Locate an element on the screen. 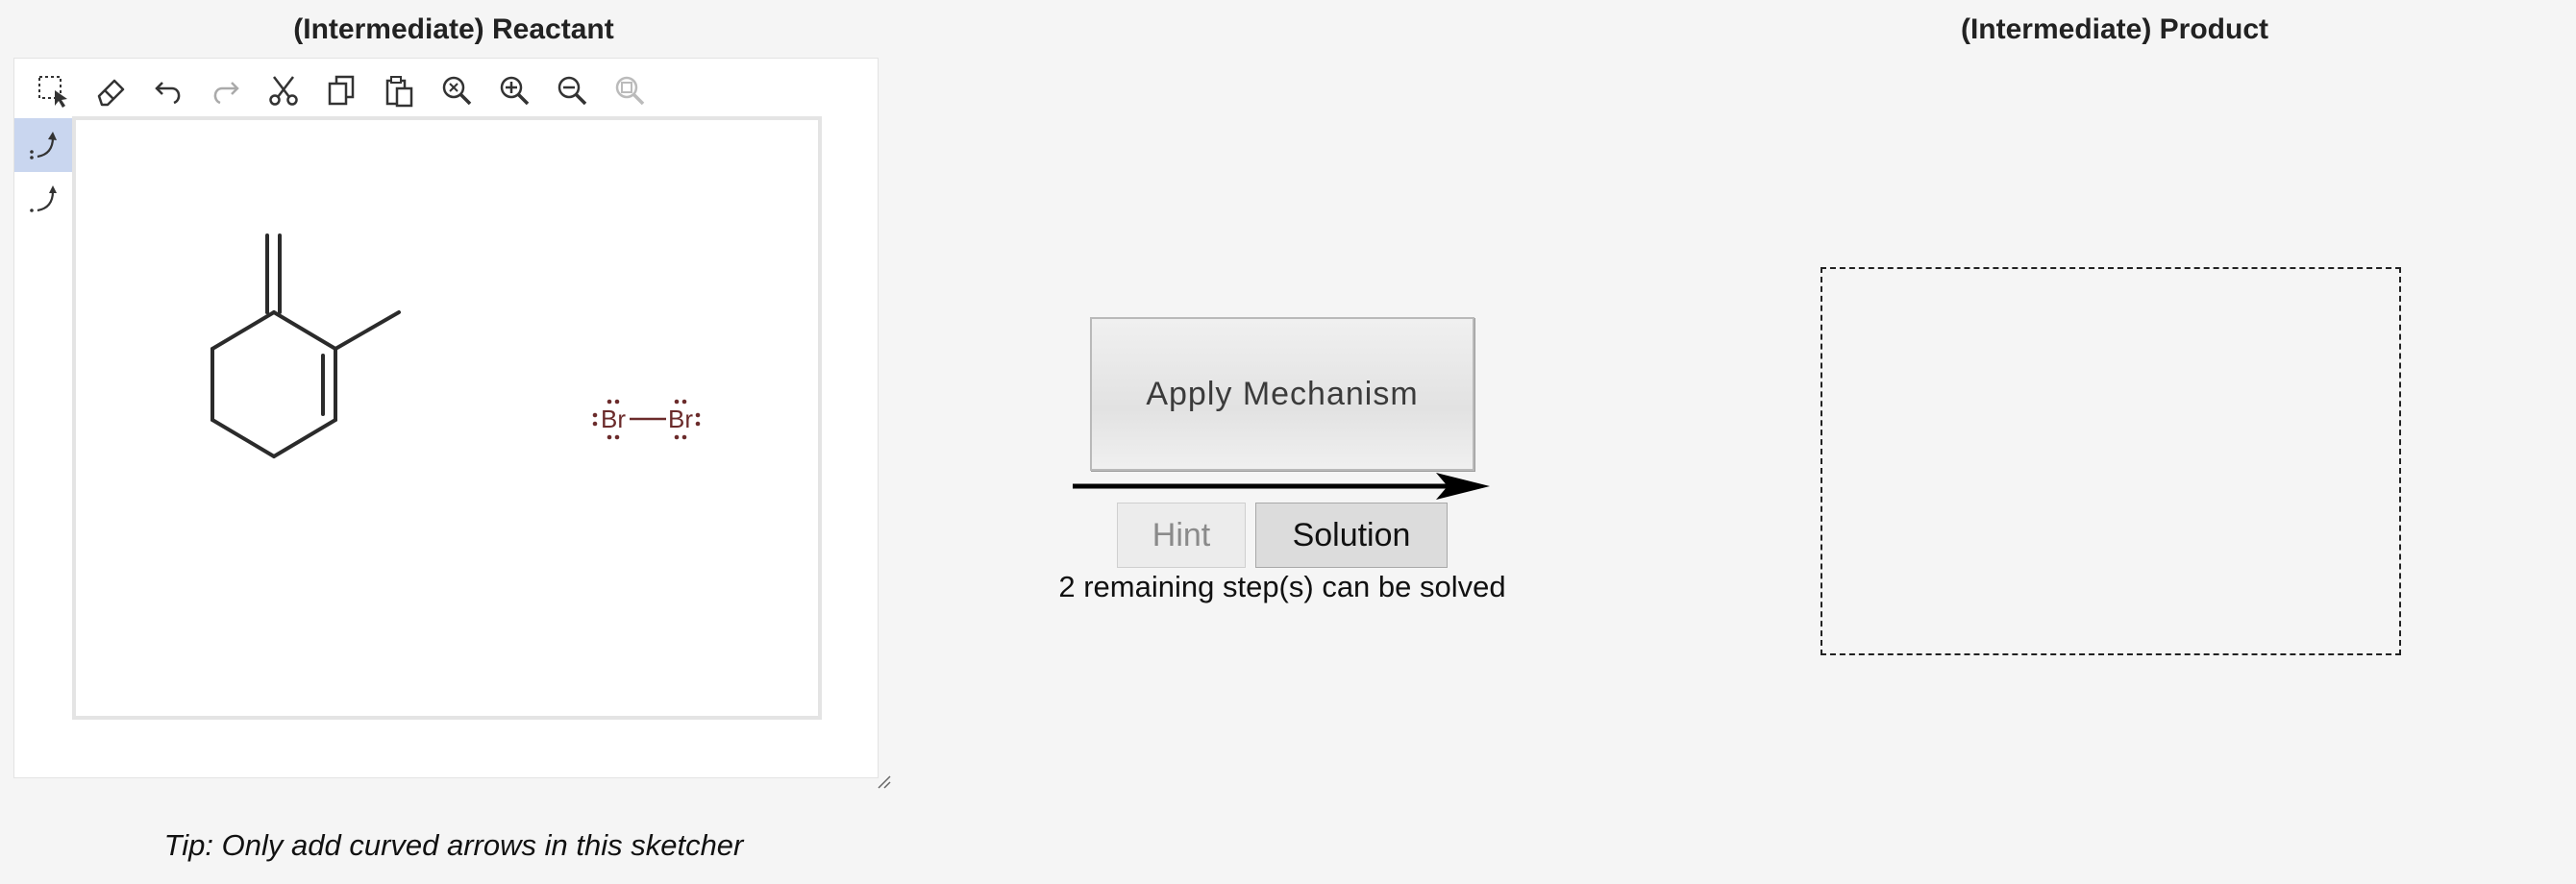  resize-grip-icon is located at coordinates (885, 782).